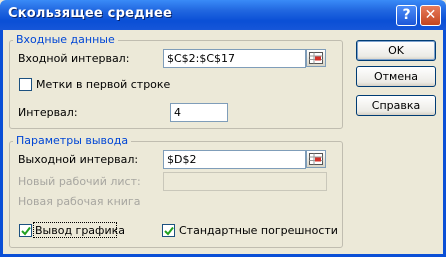 Image resolution: width=446 pixels, height=257 pixels. I want to click on labels-in-first-row-label: Метки в первой строке, so click(103, 84).